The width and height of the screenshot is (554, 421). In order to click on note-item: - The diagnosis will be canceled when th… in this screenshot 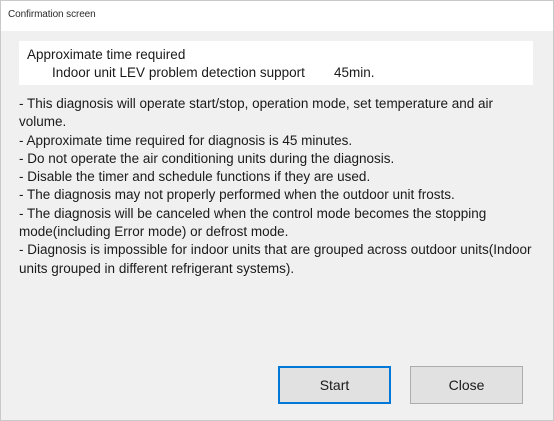, I will do `click(253, 222)`.